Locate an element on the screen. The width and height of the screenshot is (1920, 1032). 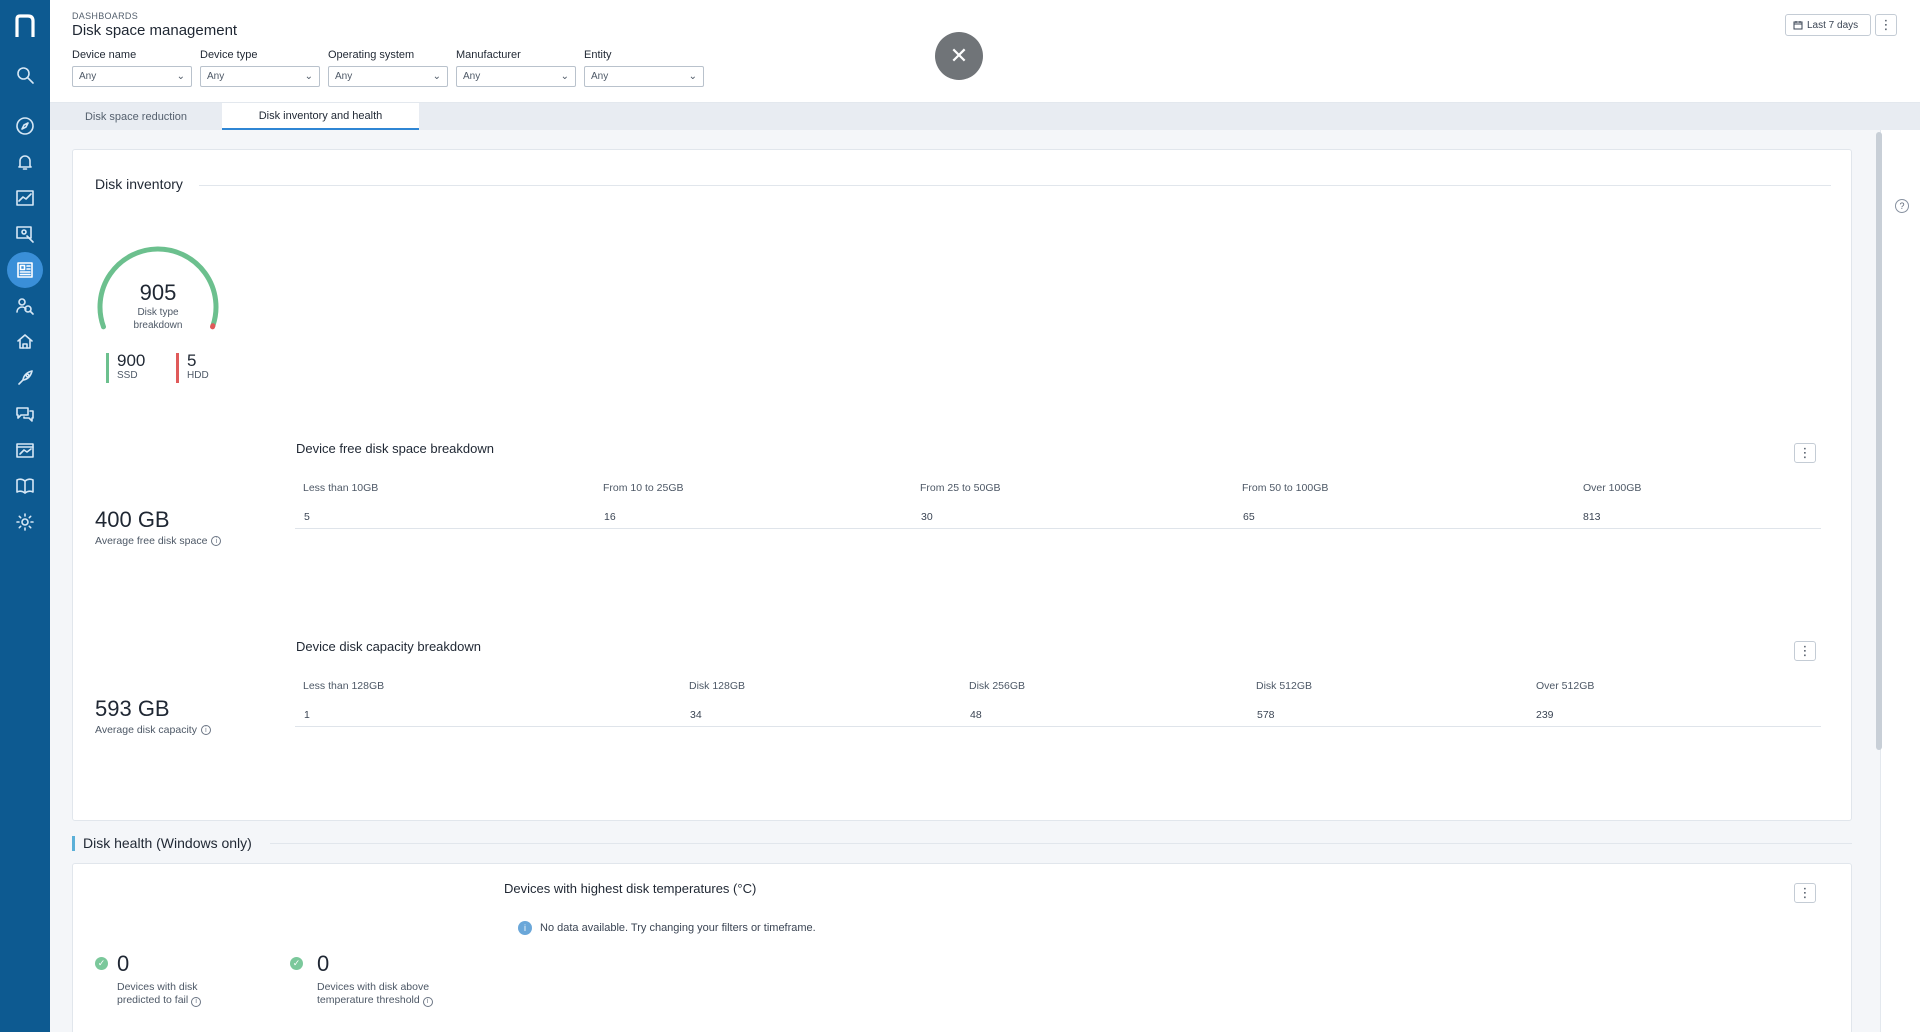
manufacturer-select: Any ⌄ is located at coordinates (516, 76).